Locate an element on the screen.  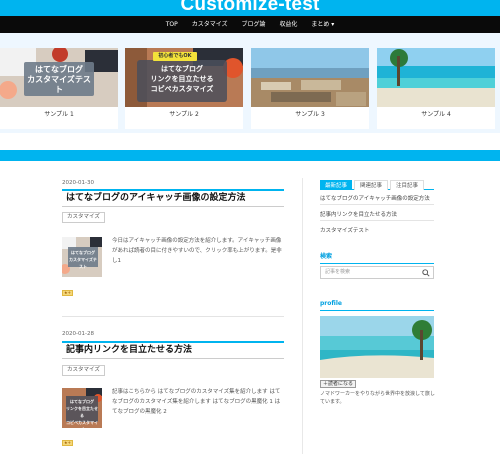
sidebar-link: はてなブログのアイキャッチ画像の設定方法 is located at coordinates (377, 198).